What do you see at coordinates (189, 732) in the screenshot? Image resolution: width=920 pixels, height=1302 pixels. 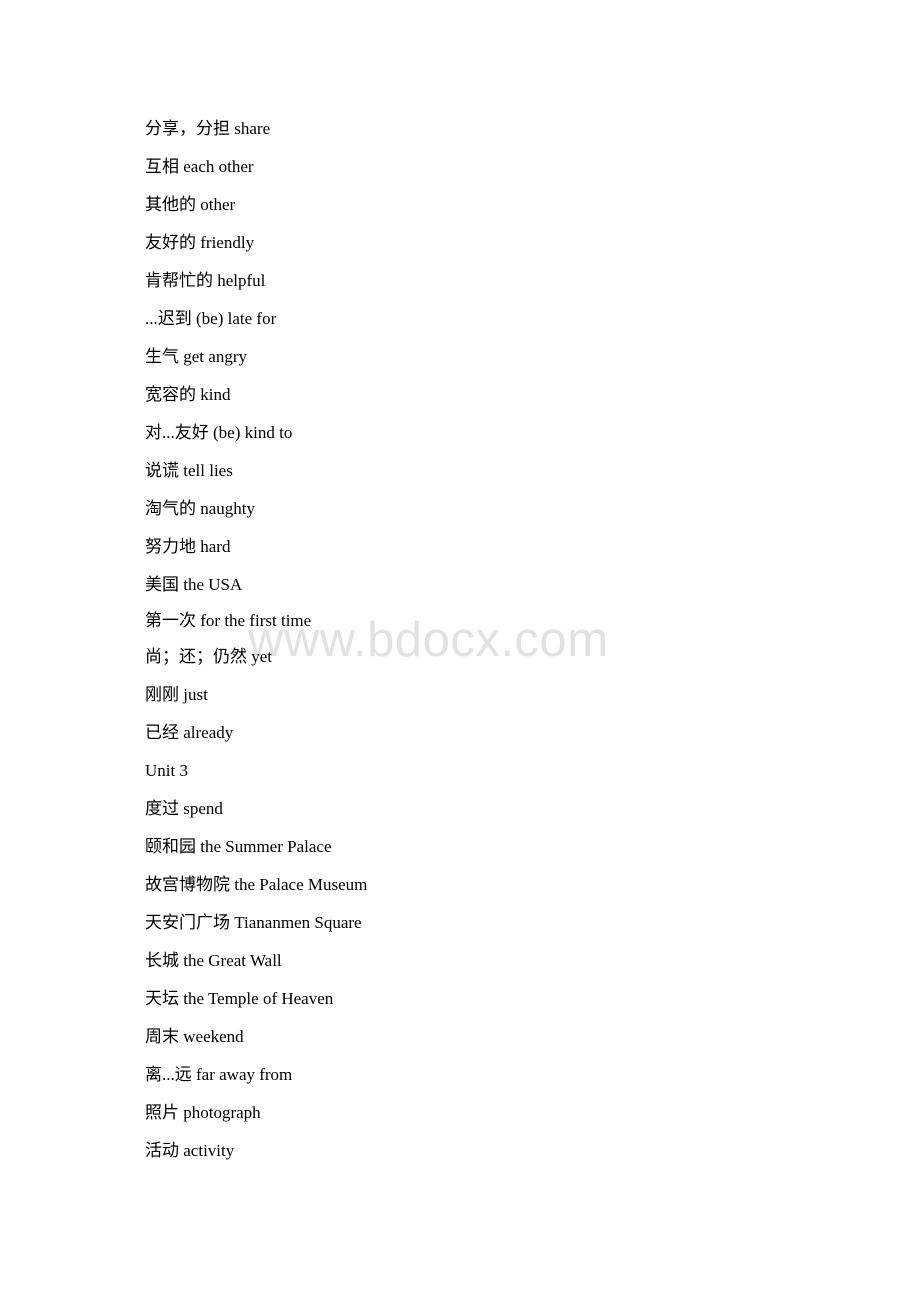 I see `vocabulary-entry: 已经 already` at bounding box center [189, 732].